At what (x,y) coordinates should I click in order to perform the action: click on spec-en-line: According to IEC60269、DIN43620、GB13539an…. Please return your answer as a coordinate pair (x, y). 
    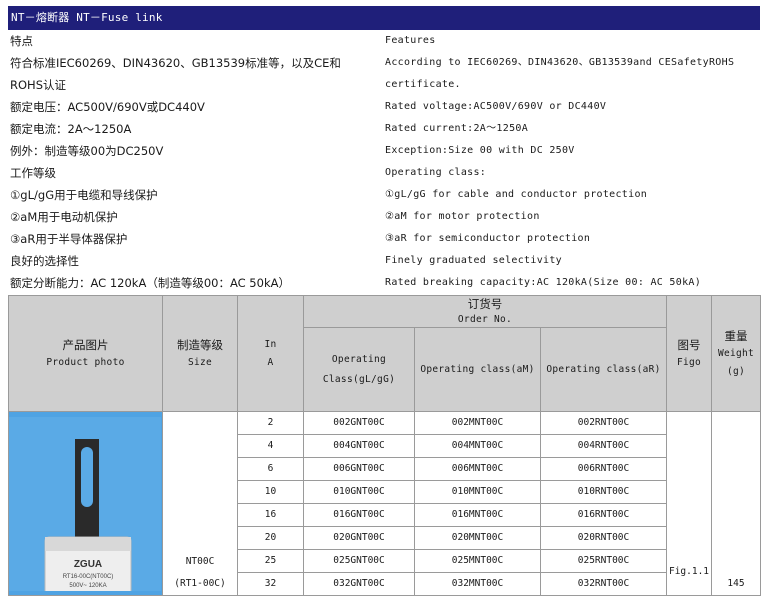
    Looking at the image, I should click on (560, 62).